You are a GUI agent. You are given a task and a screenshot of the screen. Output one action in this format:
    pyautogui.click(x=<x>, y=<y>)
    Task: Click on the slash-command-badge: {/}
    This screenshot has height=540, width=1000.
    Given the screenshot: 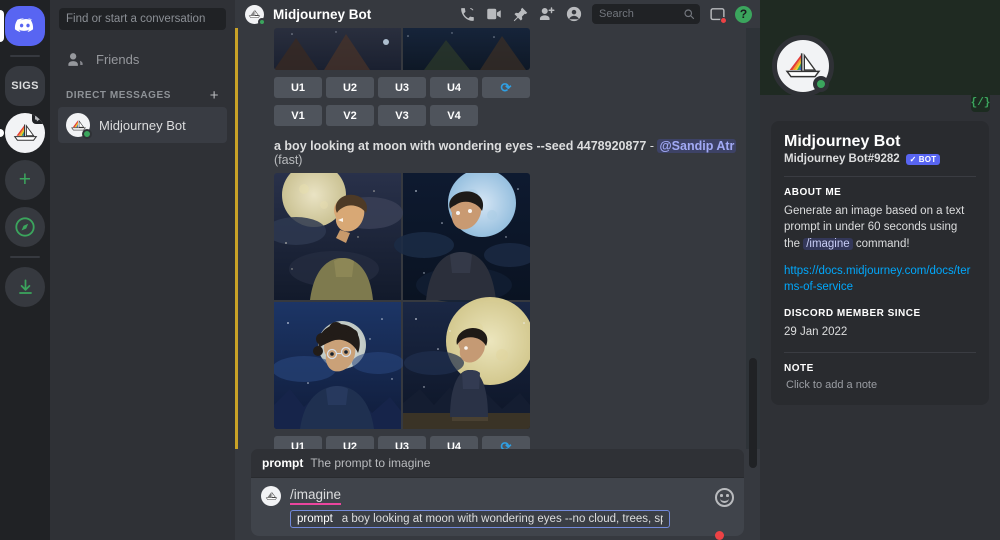 What is the action you would take?
    pyautogui.click(x=980, y=102)
    